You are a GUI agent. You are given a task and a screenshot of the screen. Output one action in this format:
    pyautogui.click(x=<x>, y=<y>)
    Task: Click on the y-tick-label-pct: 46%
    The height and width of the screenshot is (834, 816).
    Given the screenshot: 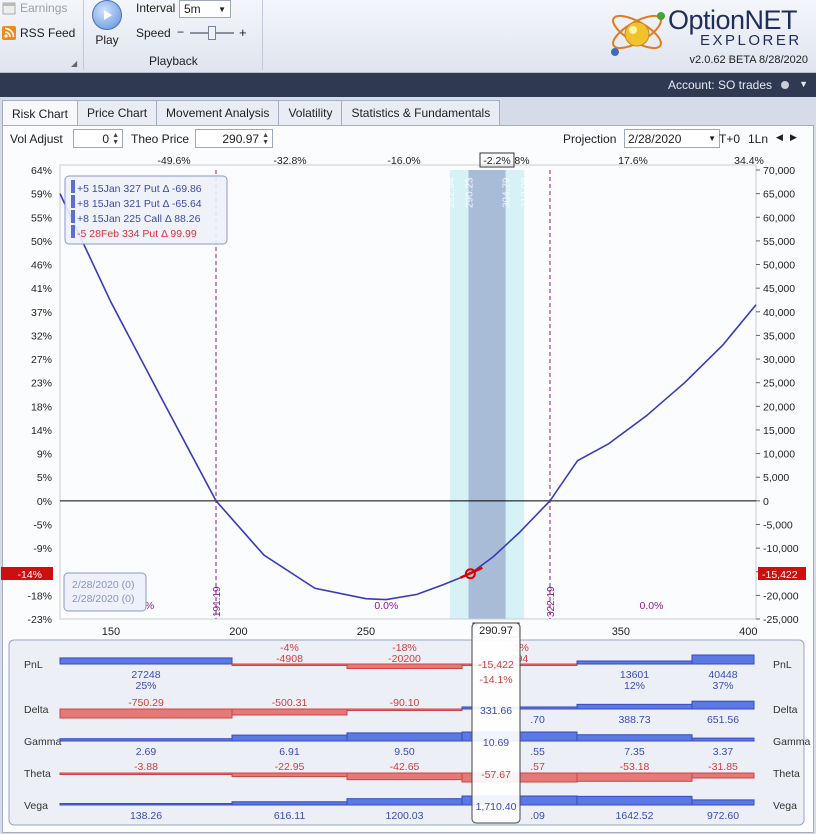 What is the action you would take?
    pyautogui.click(x=41, y=266)
    